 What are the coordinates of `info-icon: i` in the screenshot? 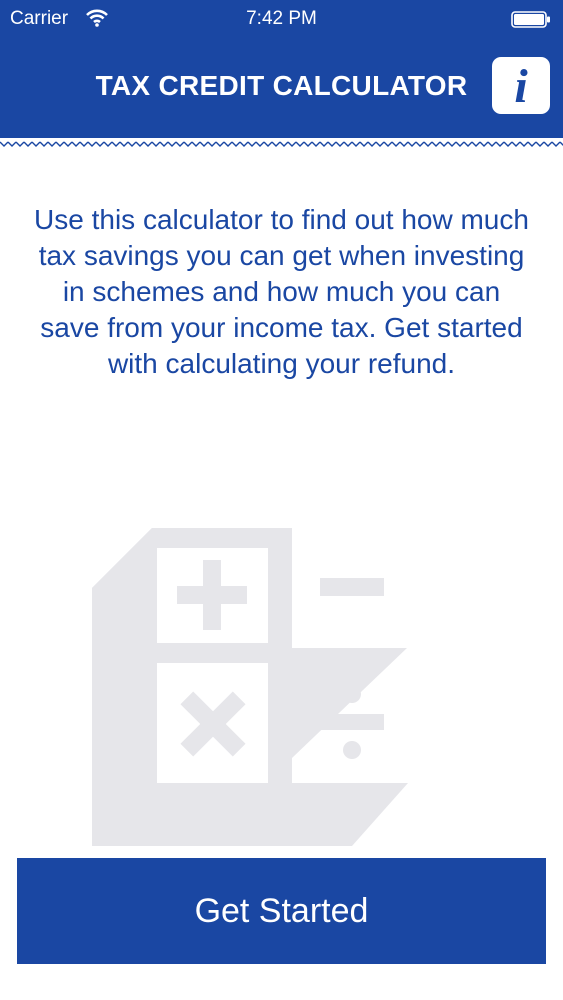 It's located at (521, 86).